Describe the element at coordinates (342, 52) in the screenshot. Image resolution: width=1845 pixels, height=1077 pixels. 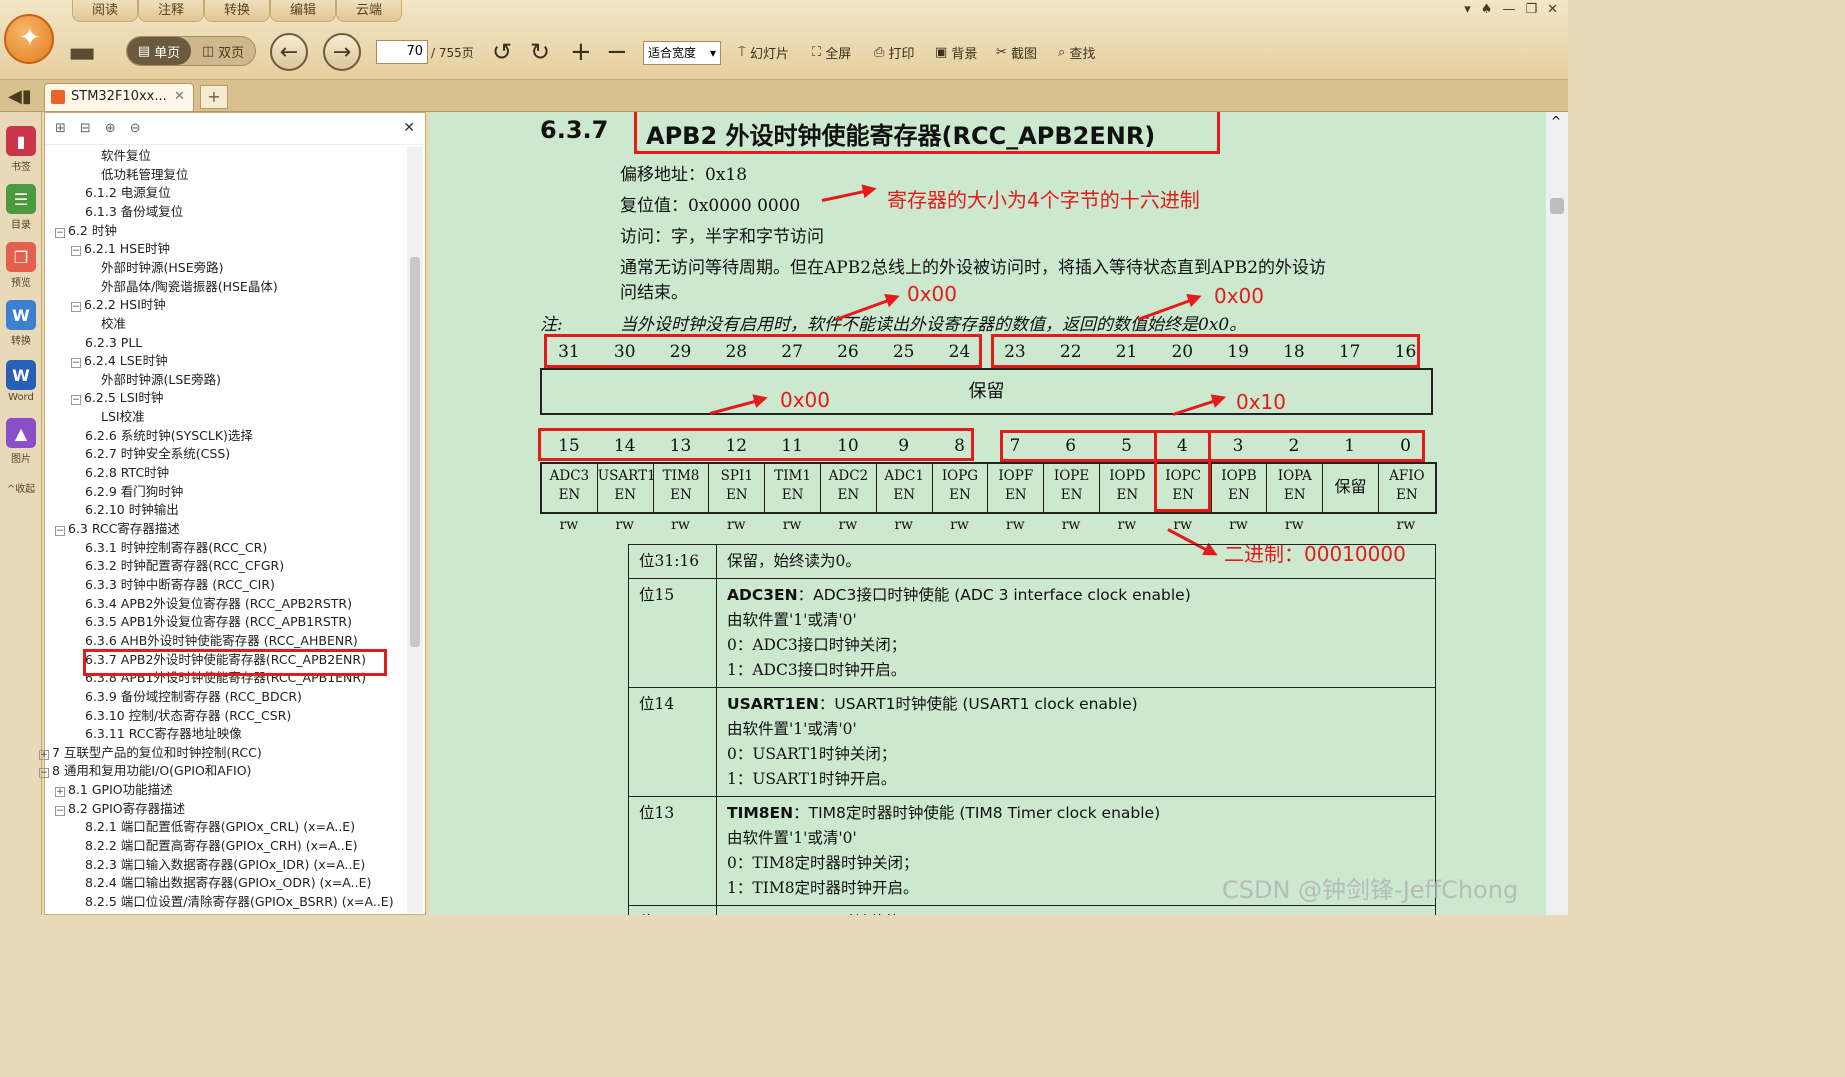
I see `next-page-button: →` at that location.